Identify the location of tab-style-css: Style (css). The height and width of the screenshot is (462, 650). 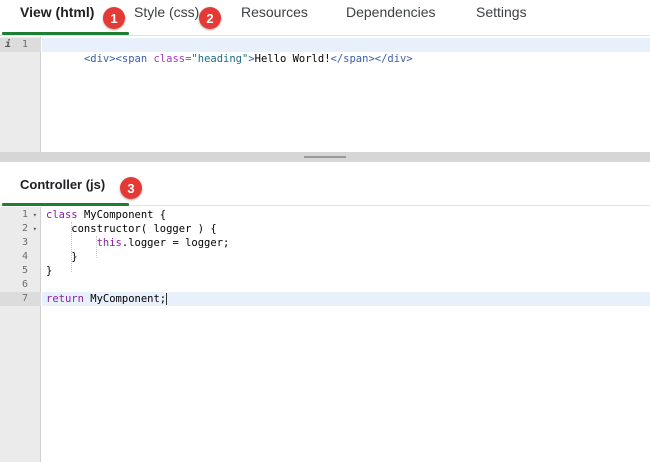
(166, 12).